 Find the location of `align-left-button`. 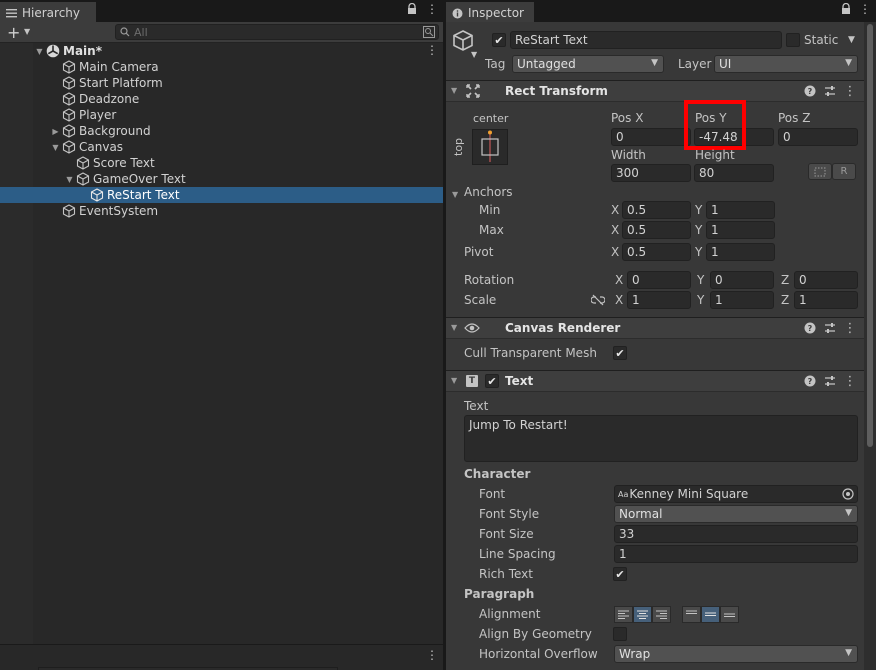

align-left-button is located at coordinates (623, 614).